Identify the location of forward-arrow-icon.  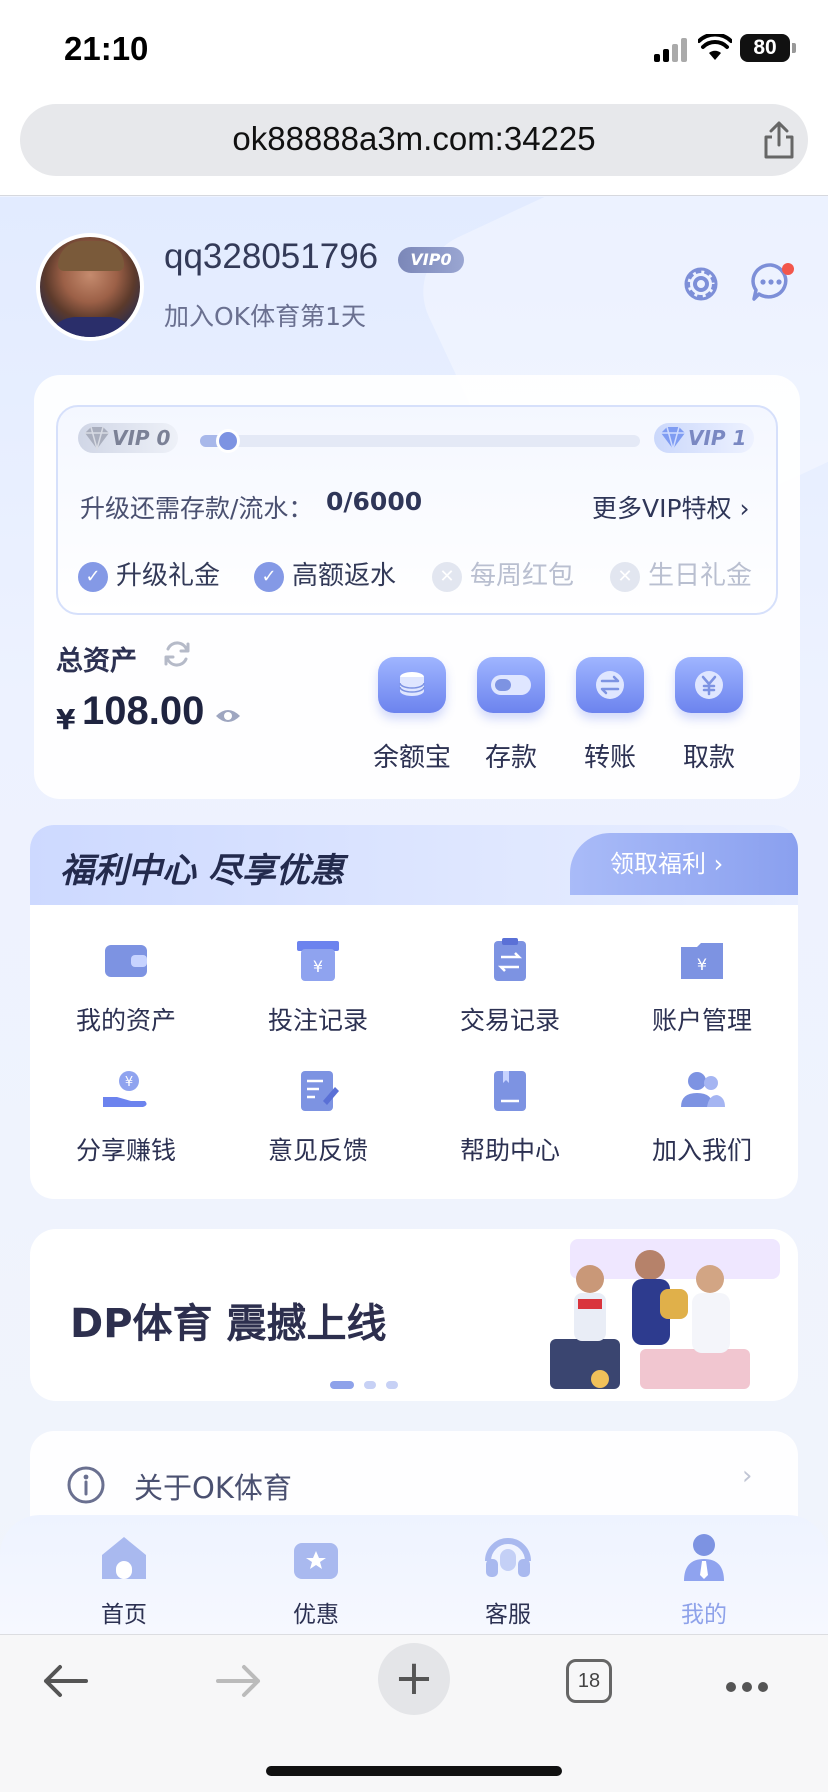
(239, 1681).